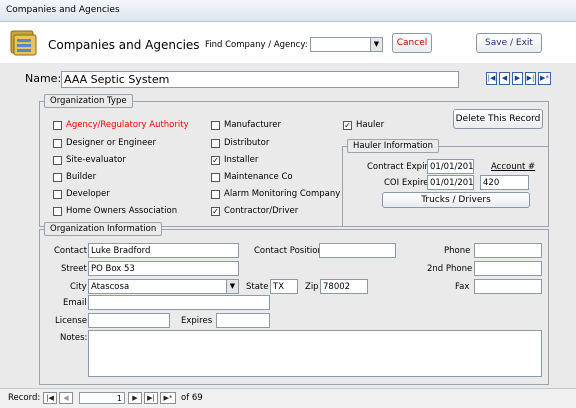 The height and width of the screenshot is (408, 576). What do you see at coordinates (57, 160) in the screenshot?
I see `checkbox-site-evaluator` at bounding box center [57, 160].